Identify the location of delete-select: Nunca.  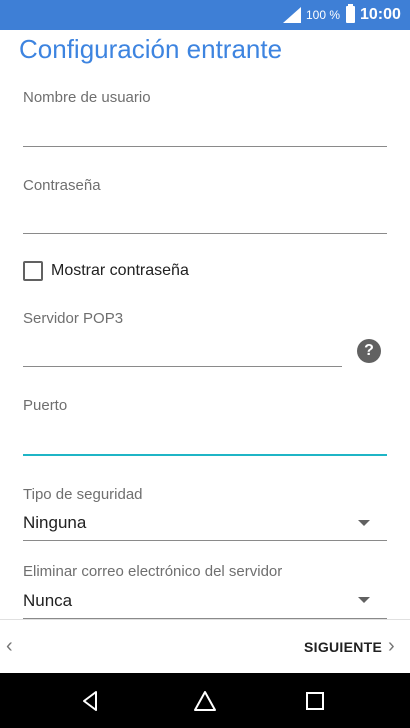
(47, 601).